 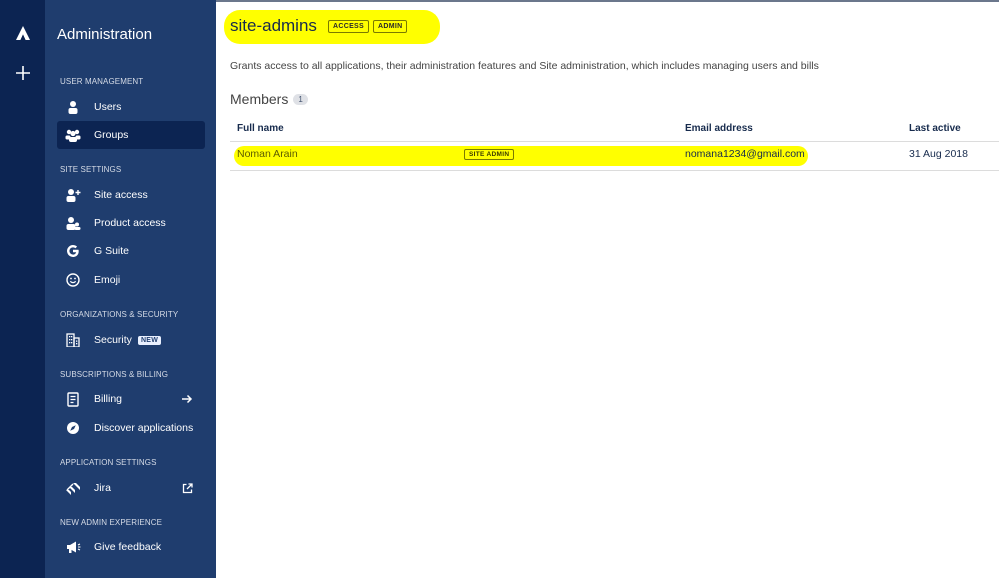 I want to click on user-add-icon, so click(x=73, y=195).